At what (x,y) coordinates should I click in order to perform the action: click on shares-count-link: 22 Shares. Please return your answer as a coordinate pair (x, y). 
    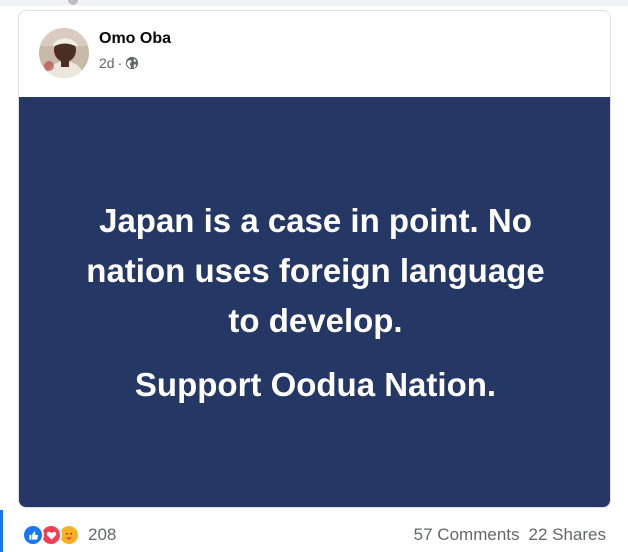
    Looking at the image, I should click on (568, 535).